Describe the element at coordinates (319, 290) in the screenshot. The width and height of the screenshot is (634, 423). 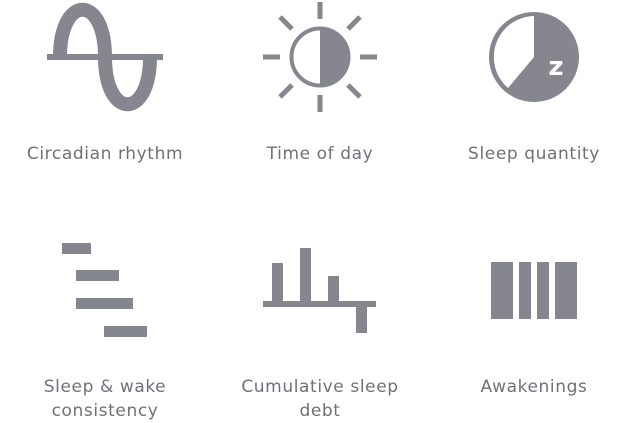
I see `cumulative-sleep-debt-icon` at that location.